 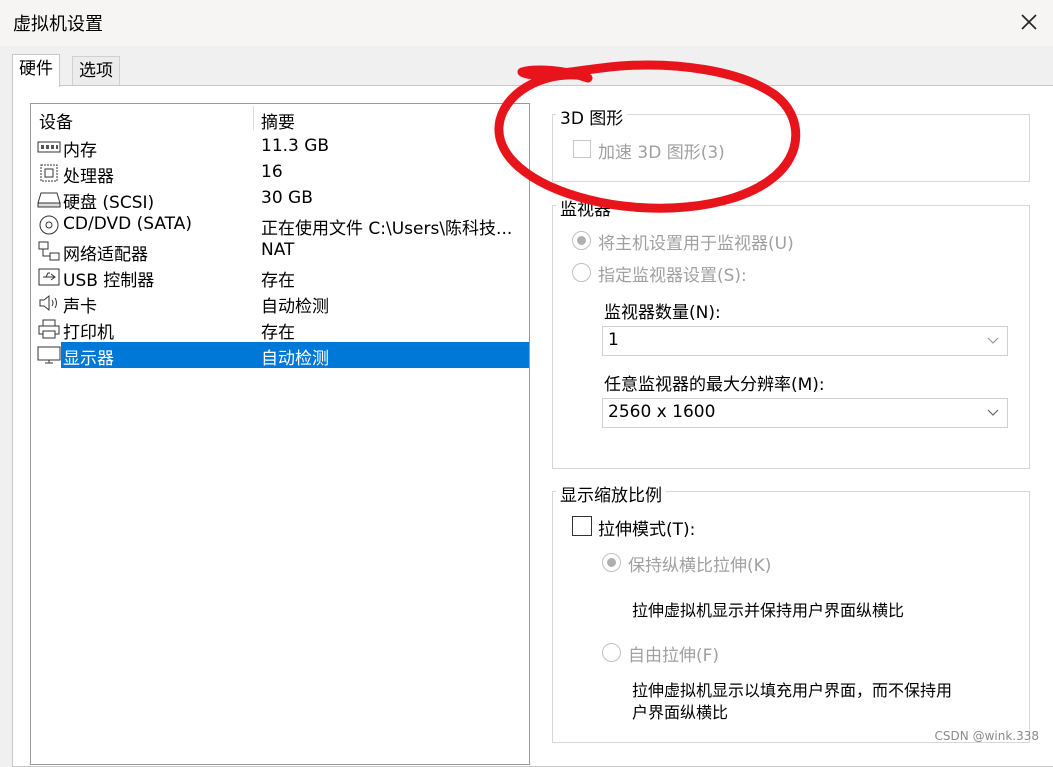 I want to click on max-resolution-label: 任意监视器的最大分辨率(M):, so click(x=714, y=385).